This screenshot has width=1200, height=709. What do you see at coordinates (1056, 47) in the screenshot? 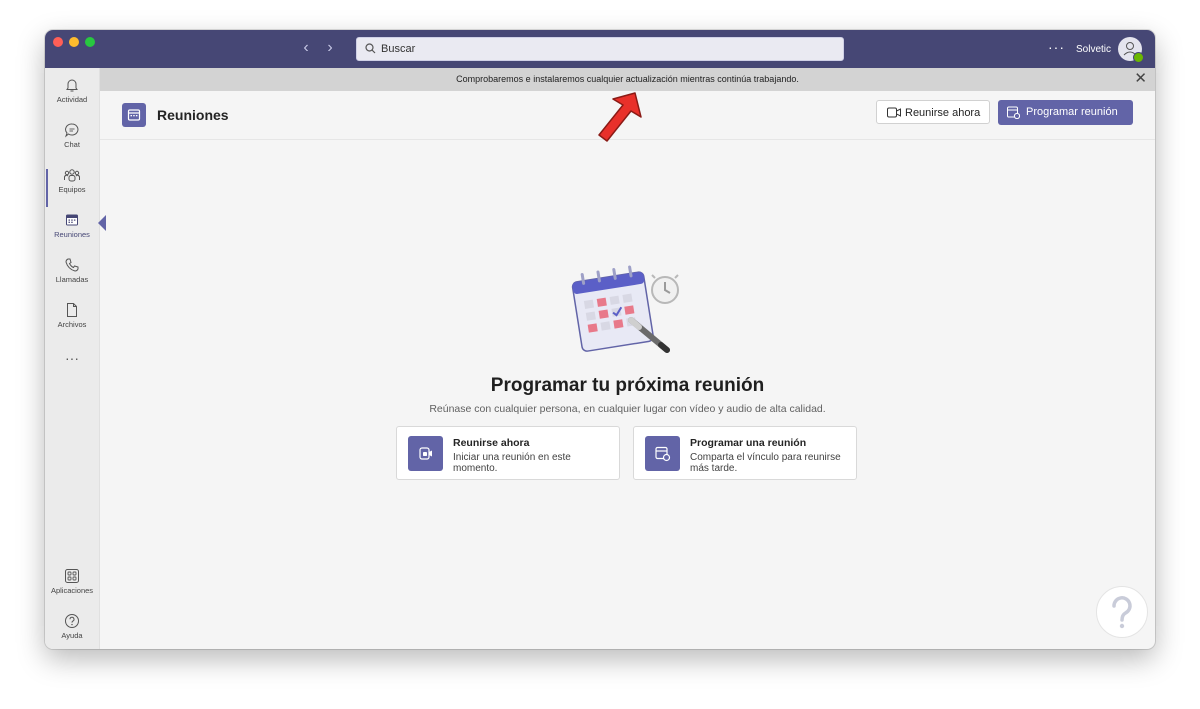
I see `more-options-icon: ···` at bounding box center [1056, 47].